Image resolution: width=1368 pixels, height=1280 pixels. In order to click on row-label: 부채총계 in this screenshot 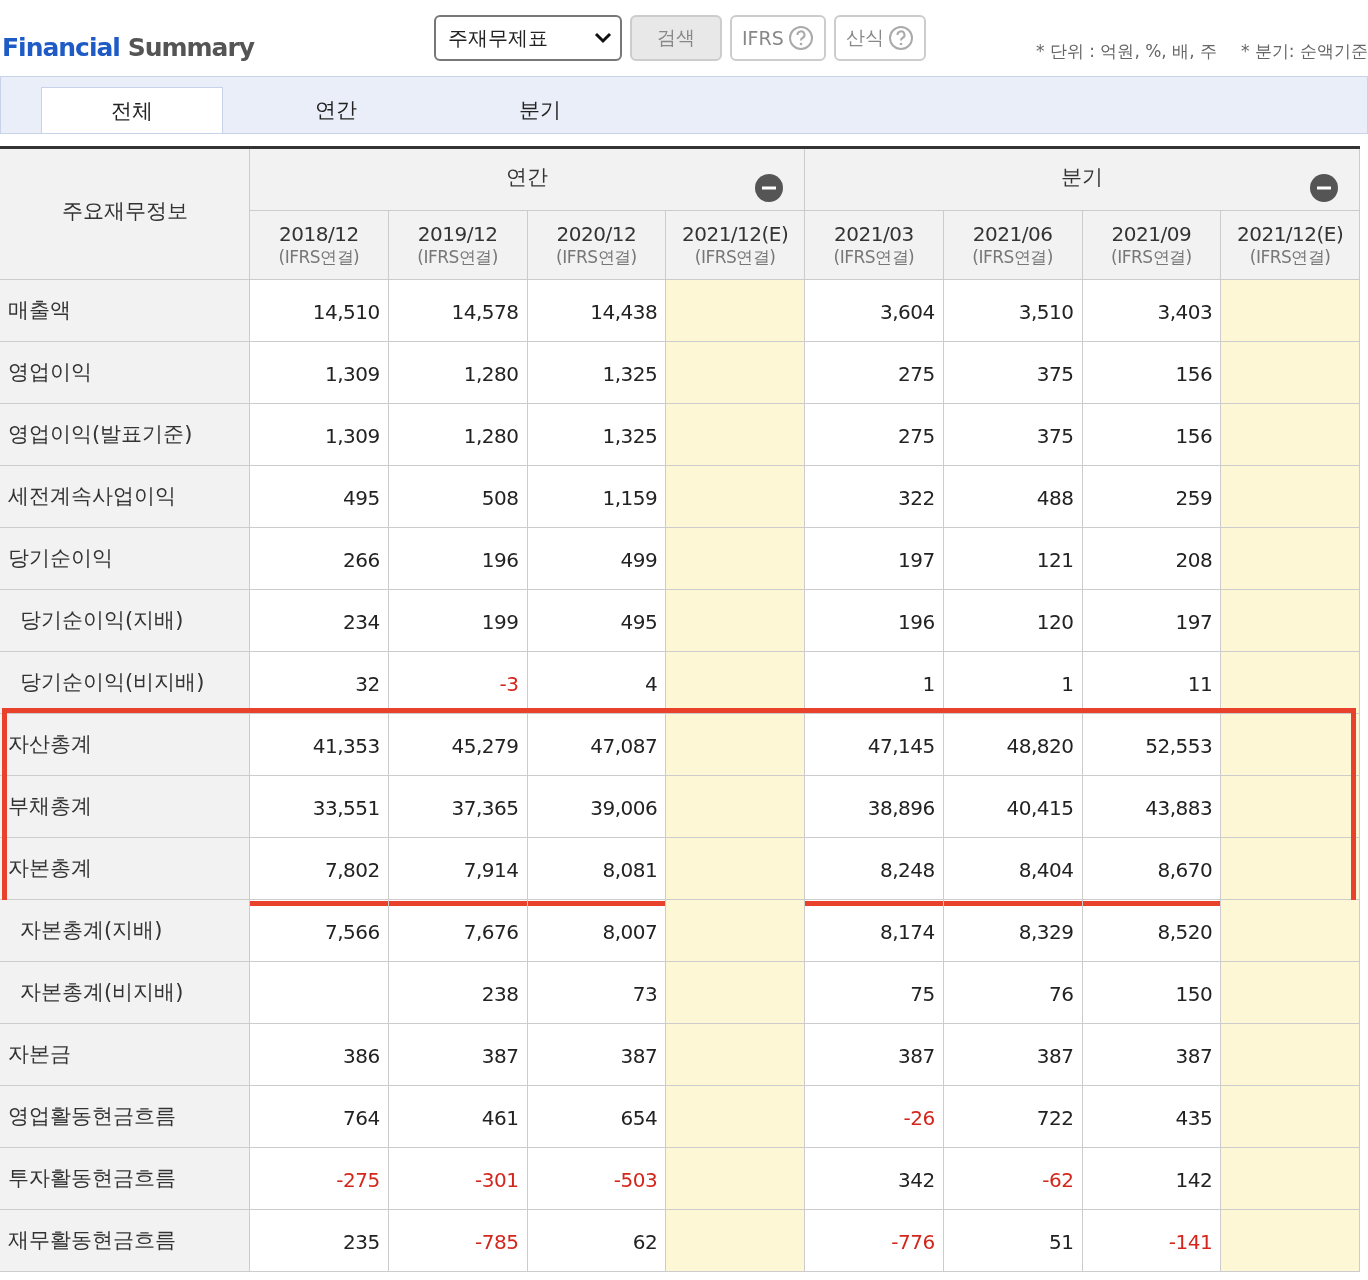, I will do `click(125, 807)`.